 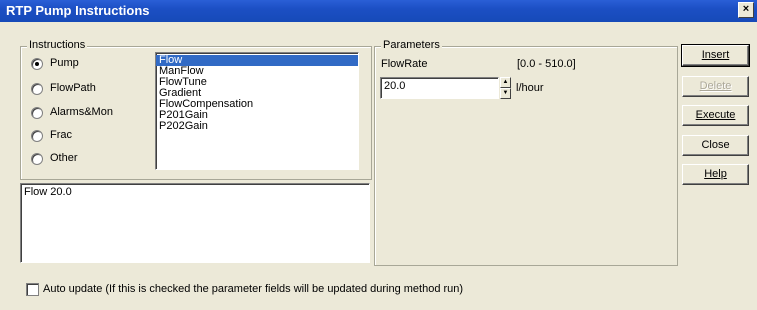 What do you see at coordinates (378, 11) in the screenshot?
I see `title-bar: RTP Pump Instructions ×` at bounding box center [378, 11].